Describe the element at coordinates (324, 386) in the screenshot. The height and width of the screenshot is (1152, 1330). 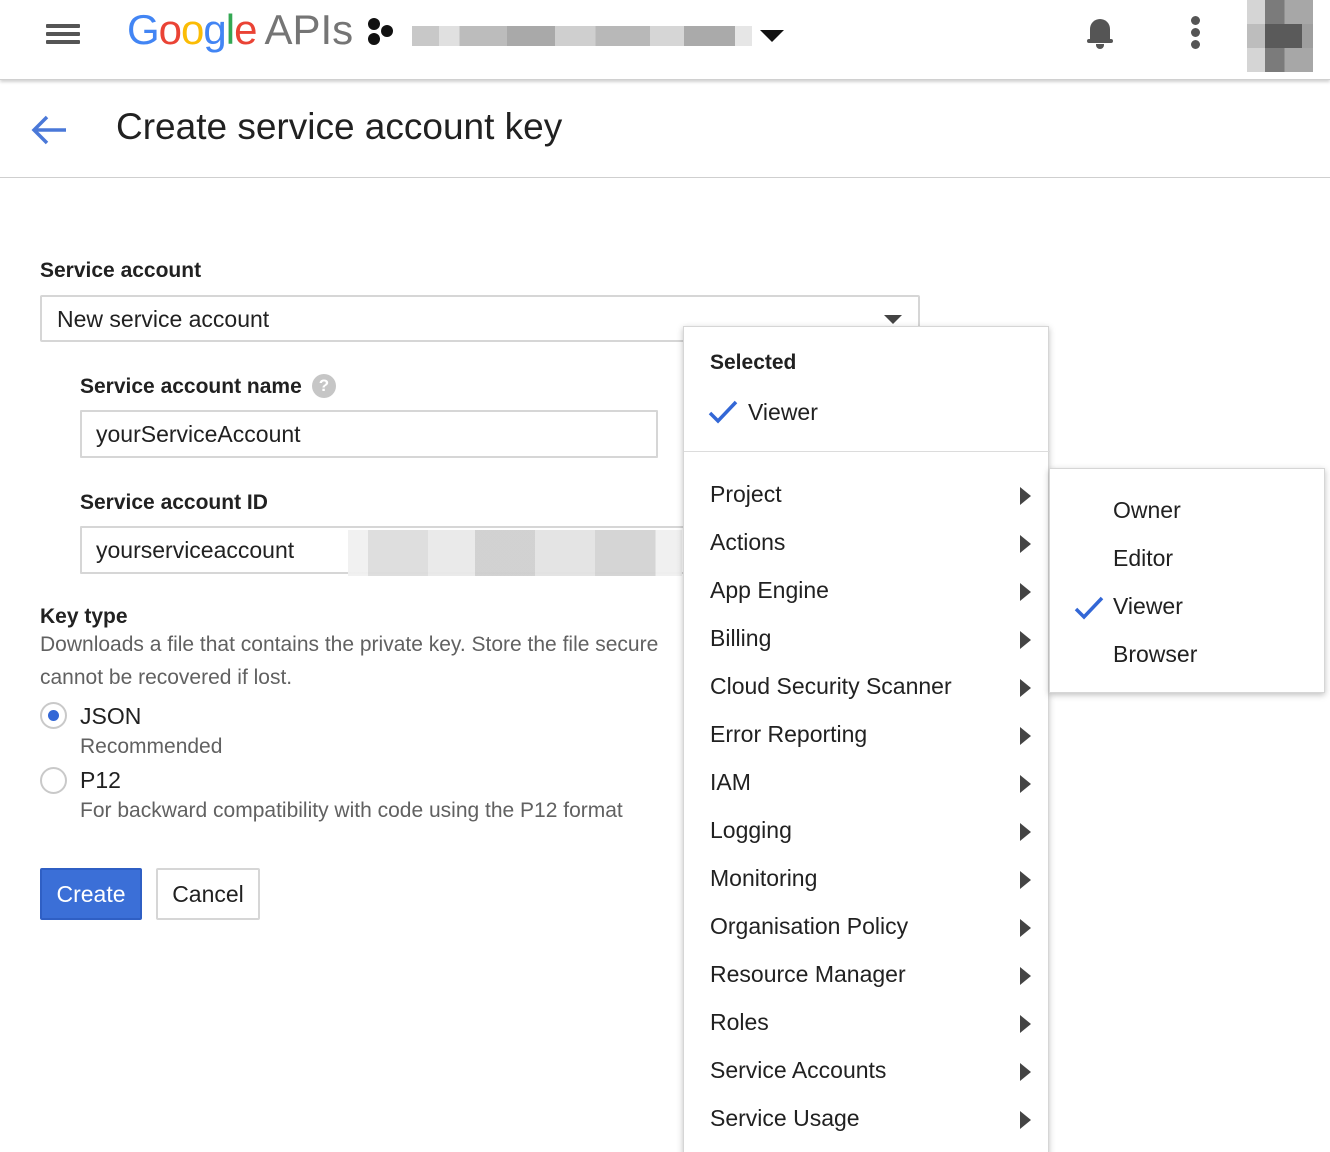
I see `help-icon: ?` at that location.